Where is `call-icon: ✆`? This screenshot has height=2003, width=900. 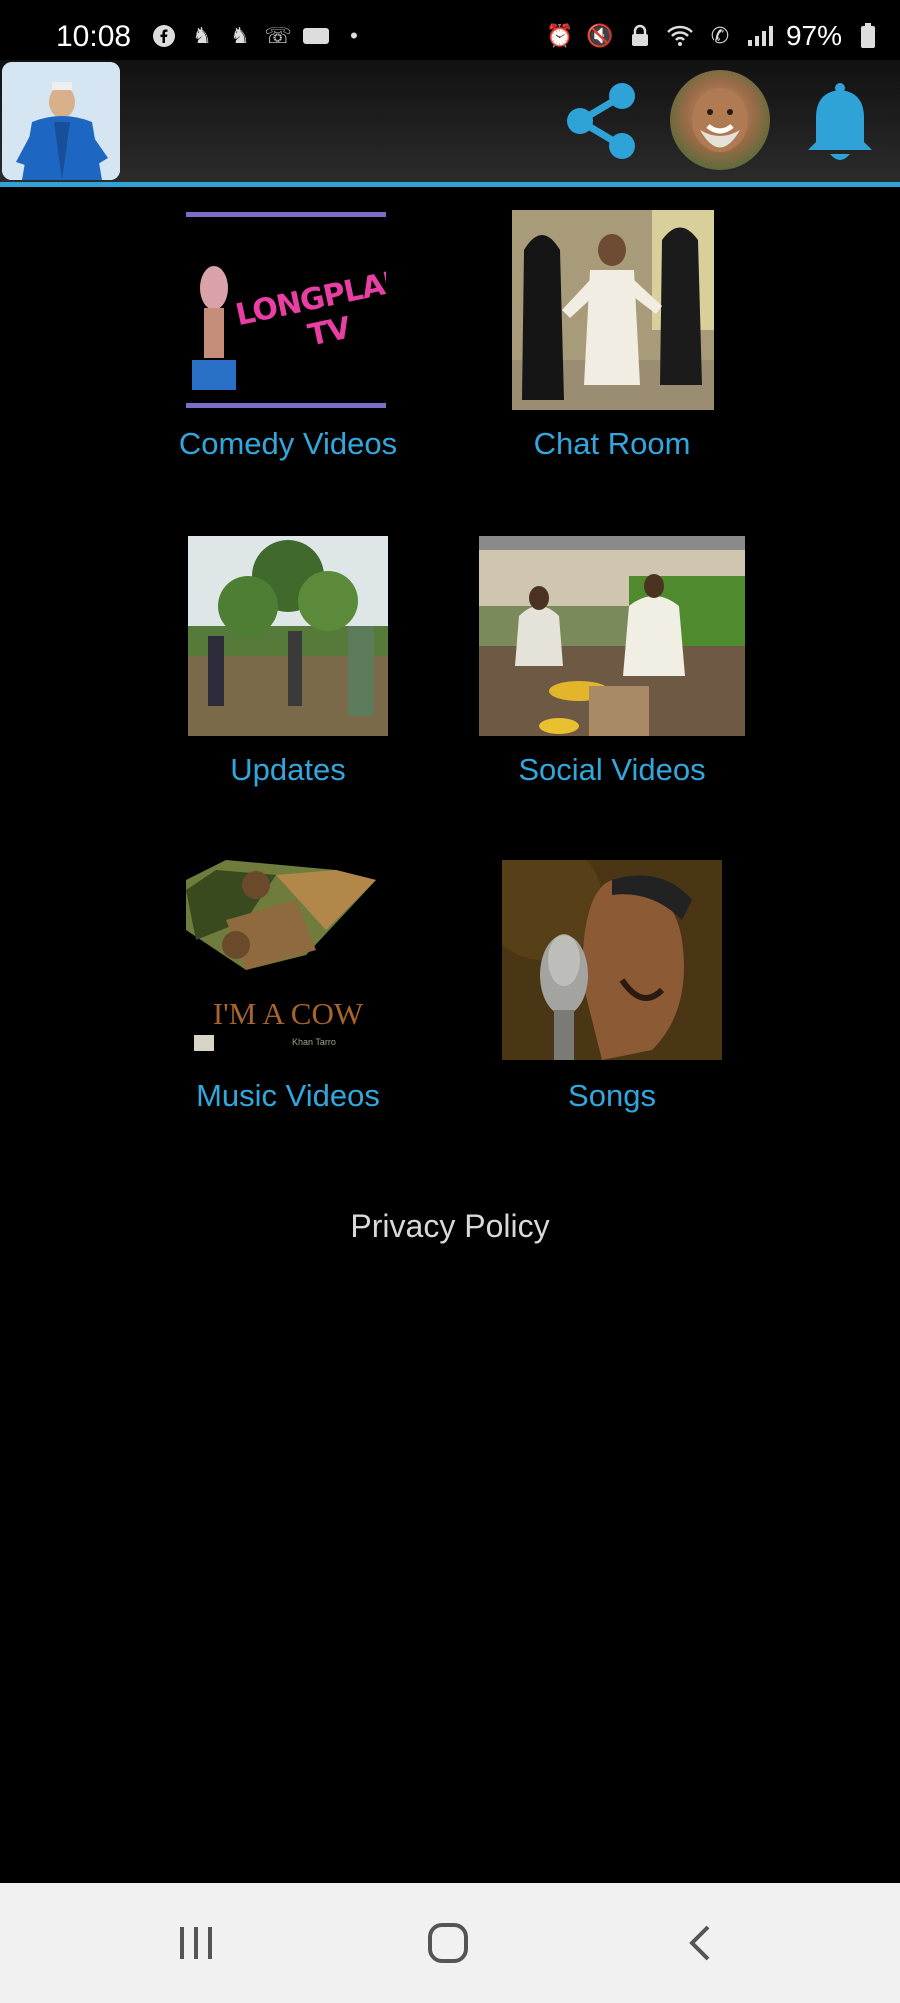
call-icon: ✆ is located at coordinates (720, 35).